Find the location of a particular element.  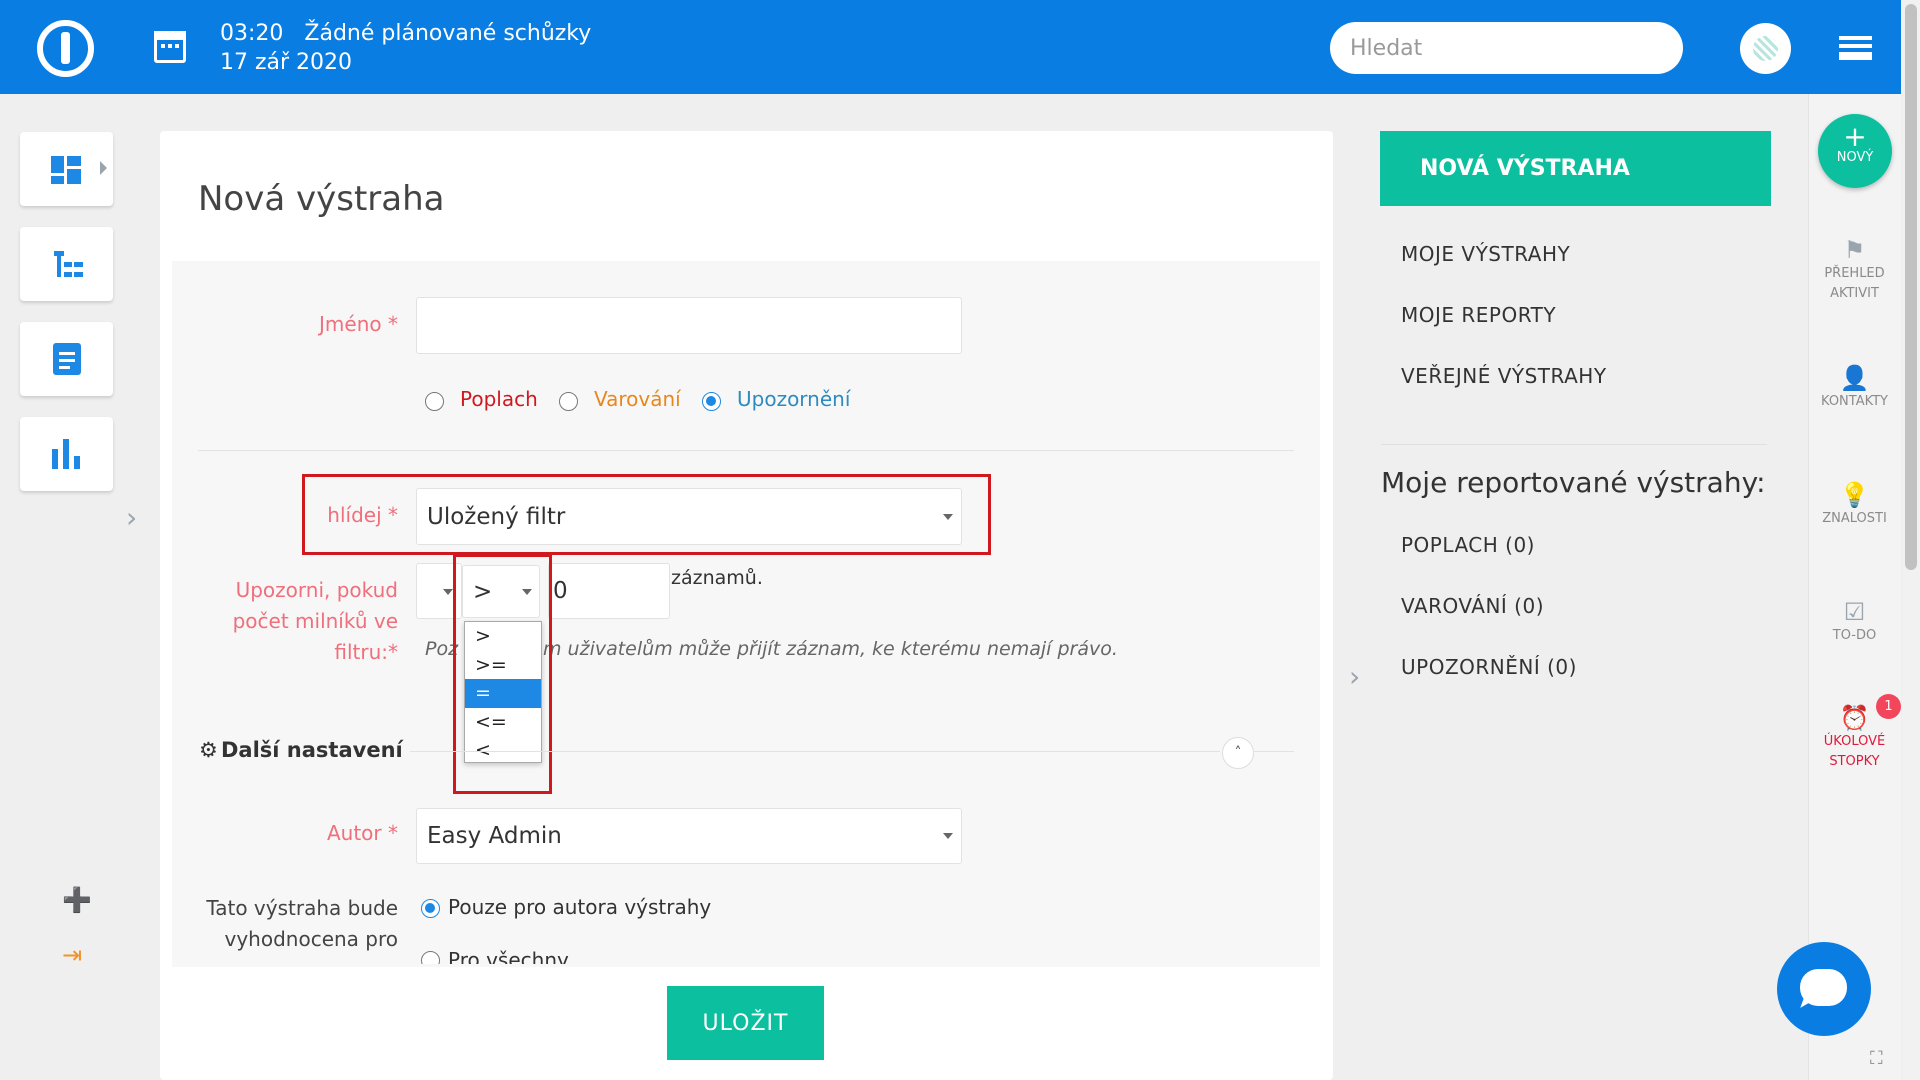

evaluated-label-line-1: Tato výstraha bude is located at coordinates (302, 908).